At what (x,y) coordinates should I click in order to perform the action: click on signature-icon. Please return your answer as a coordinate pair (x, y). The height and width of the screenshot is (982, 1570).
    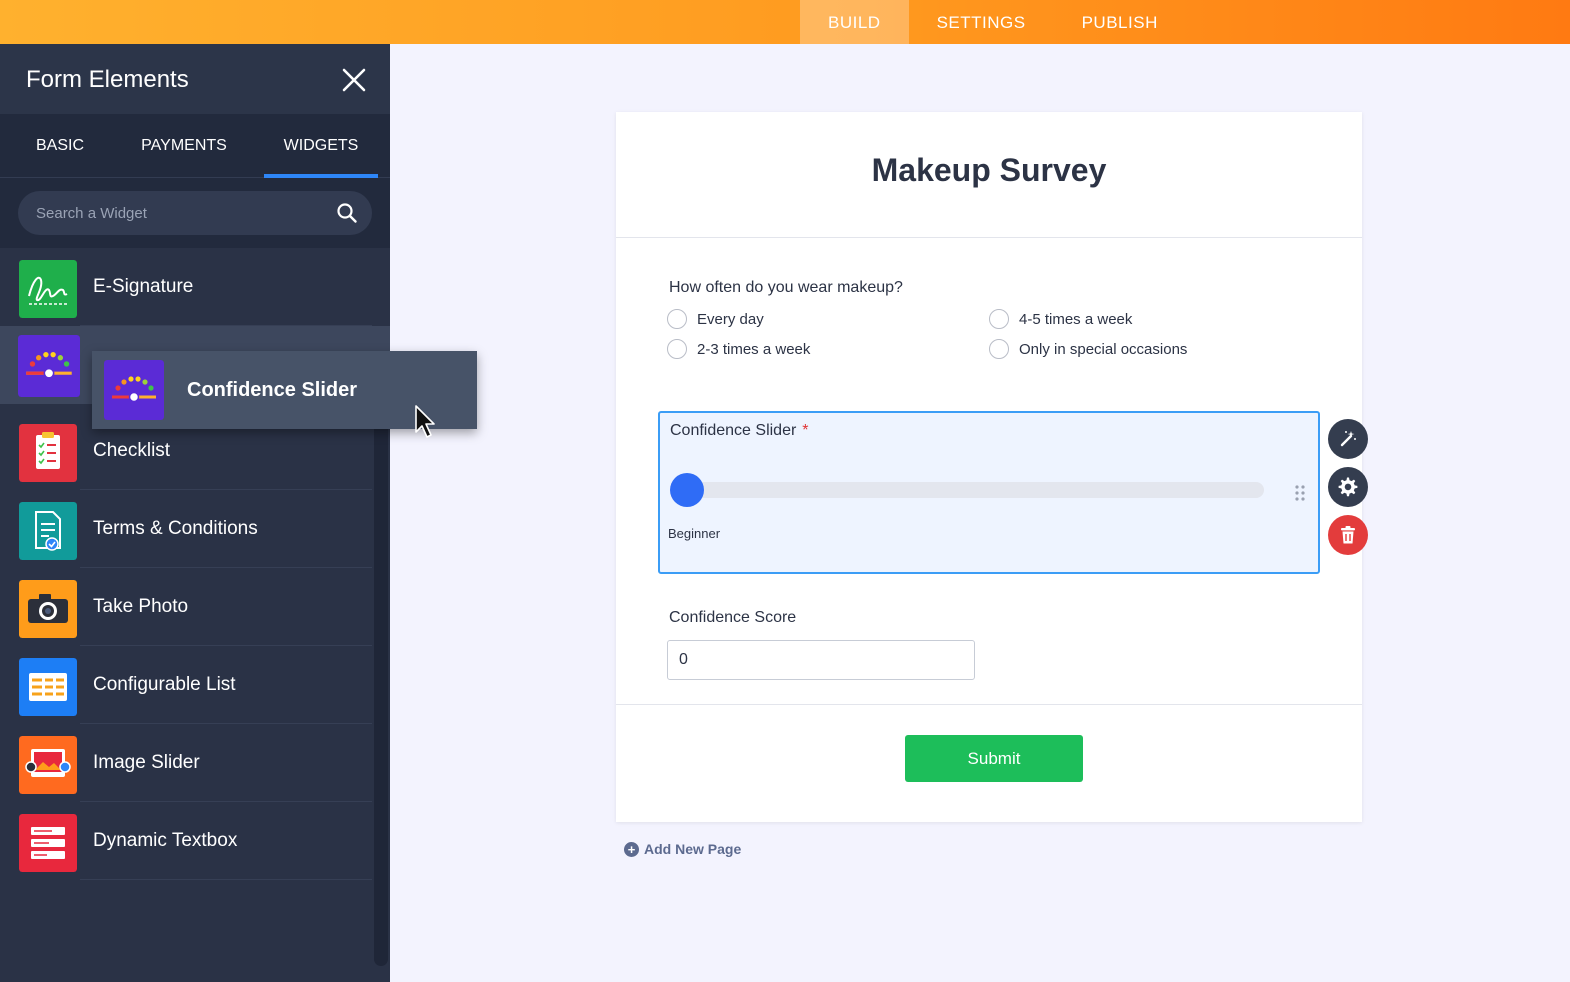
    Looking at the image, I should click on (48, 289).